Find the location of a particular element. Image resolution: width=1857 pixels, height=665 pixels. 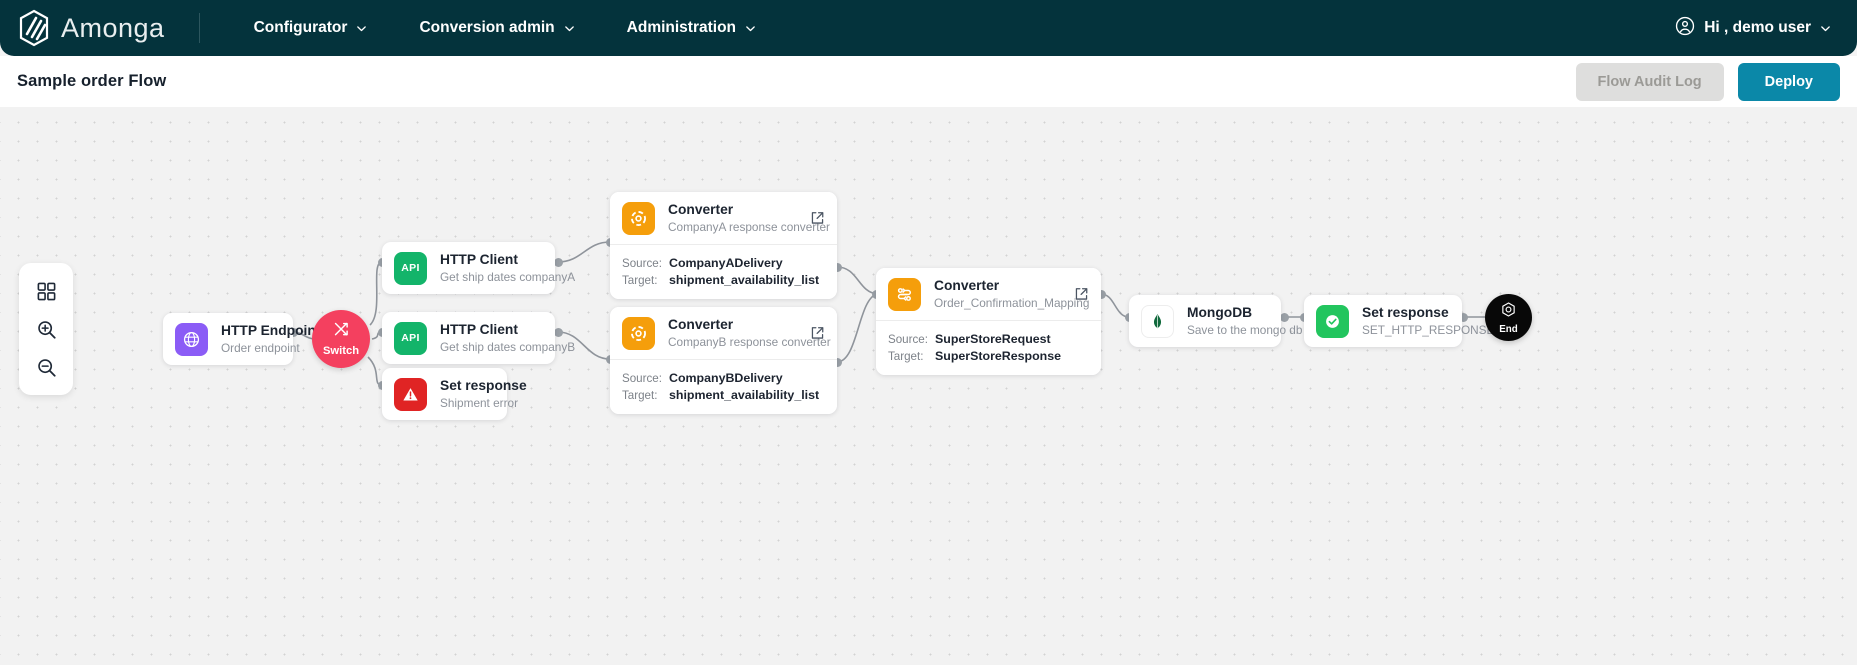

warning-triangle-icon is located at coordinates (410, 394).